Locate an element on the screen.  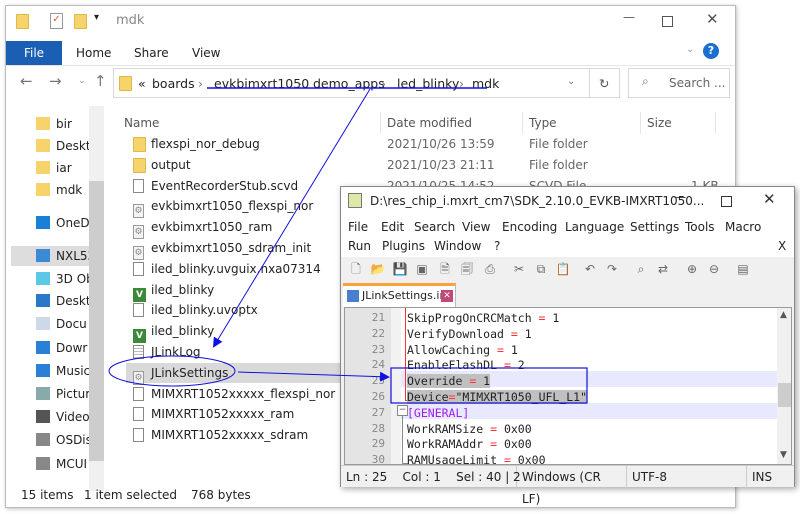
arrow-to-editor is located at coordinates (313, 376).